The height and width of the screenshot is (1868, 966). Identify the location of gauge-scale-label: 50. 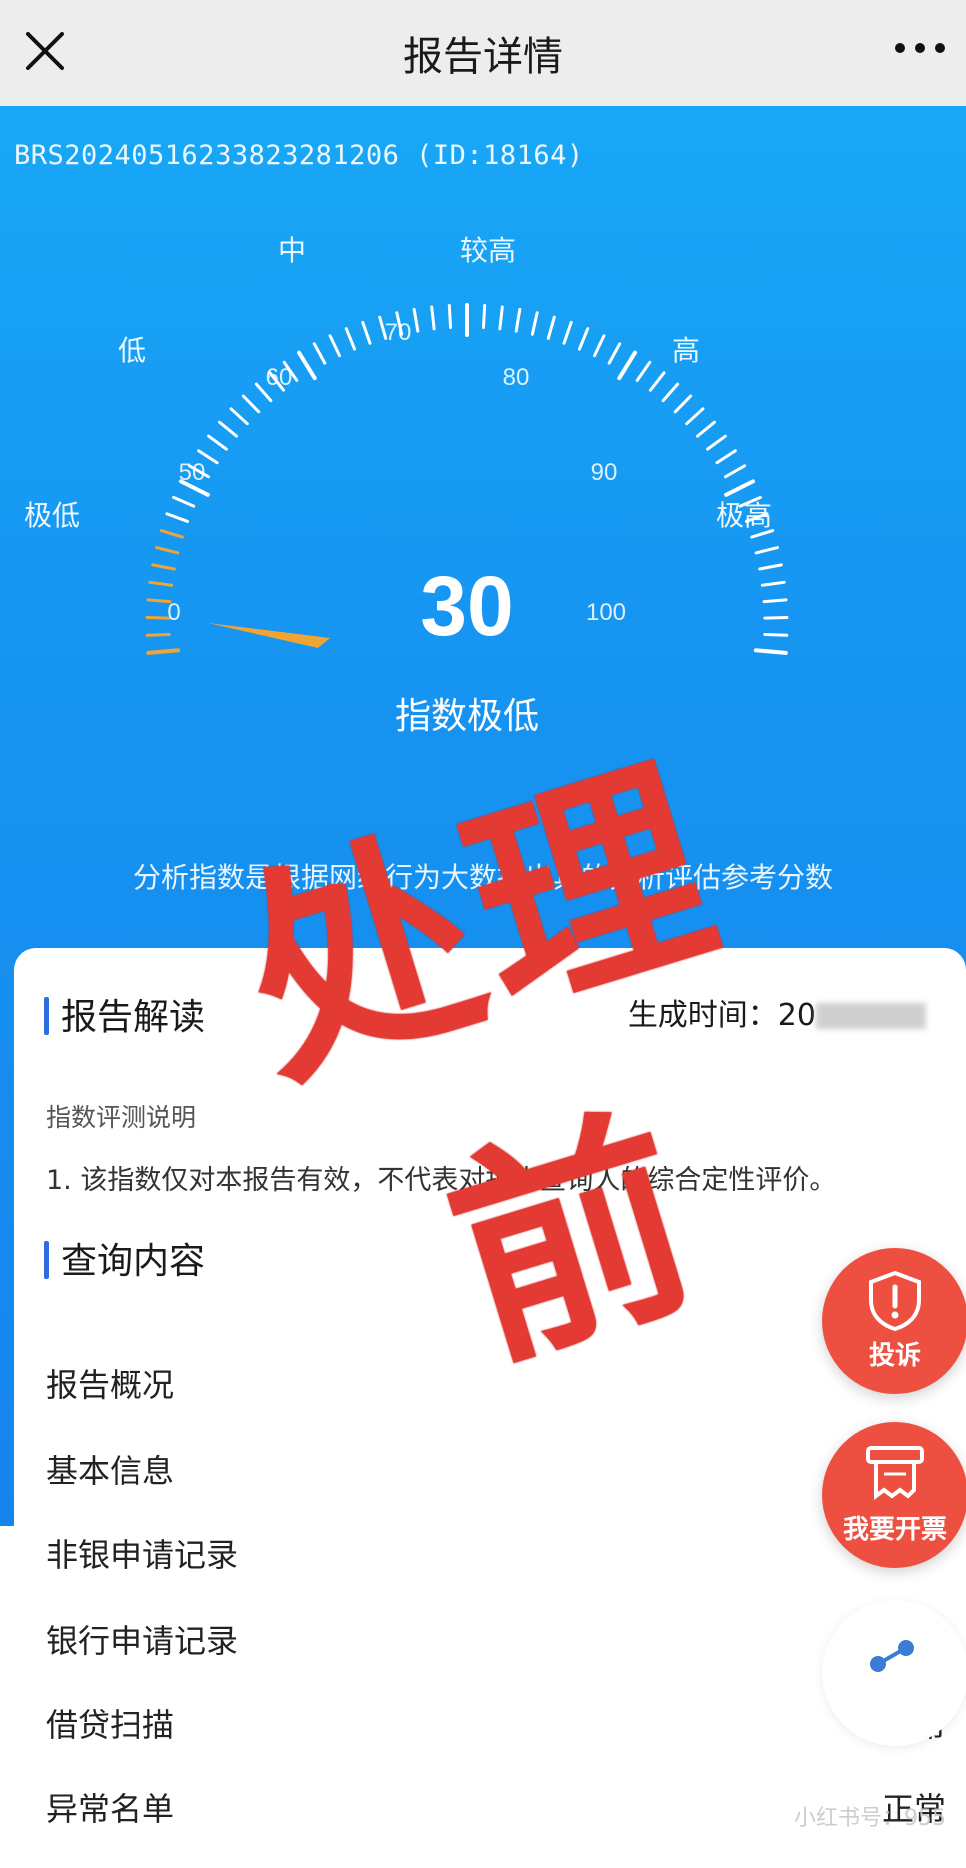
(192, 472).